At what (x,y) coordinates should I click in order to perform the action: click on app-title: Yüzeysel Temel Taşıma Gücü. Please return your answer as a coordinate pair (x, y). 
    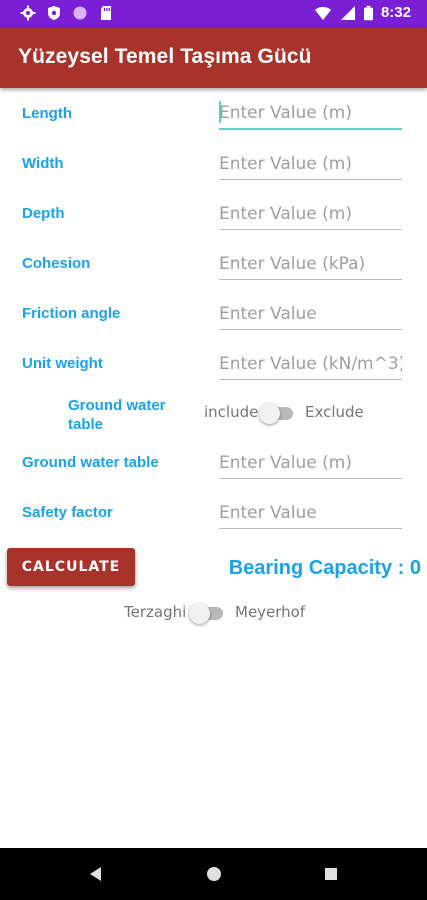
    Looking at the image, I should click on (165, 56).